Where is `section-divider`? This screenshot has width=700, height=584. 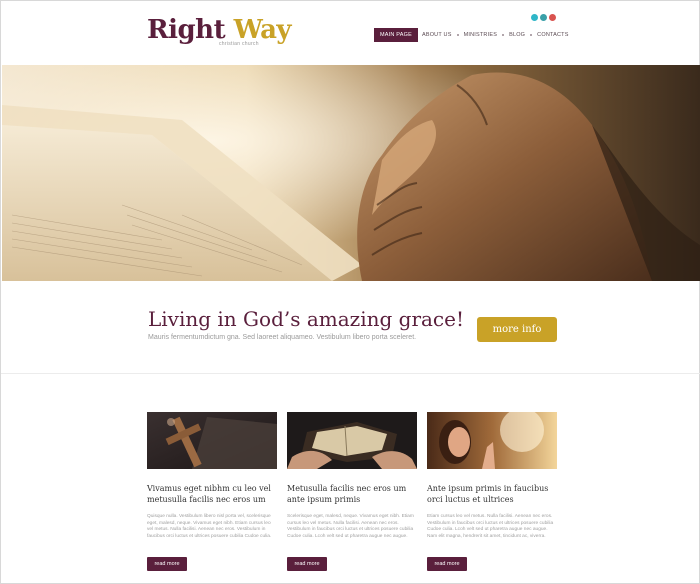 section-divider is located at coordinates (350, 373).